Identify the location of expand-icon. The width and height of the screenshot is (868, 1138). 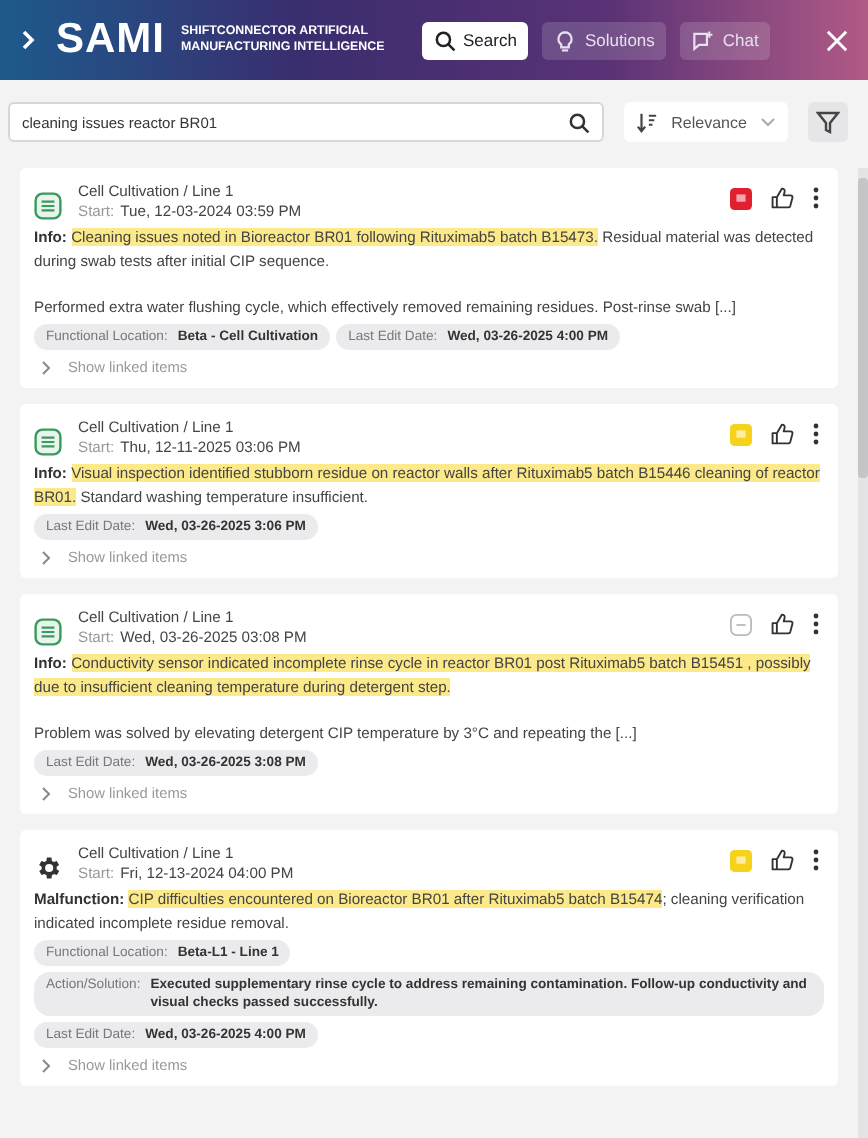
(28, 40).